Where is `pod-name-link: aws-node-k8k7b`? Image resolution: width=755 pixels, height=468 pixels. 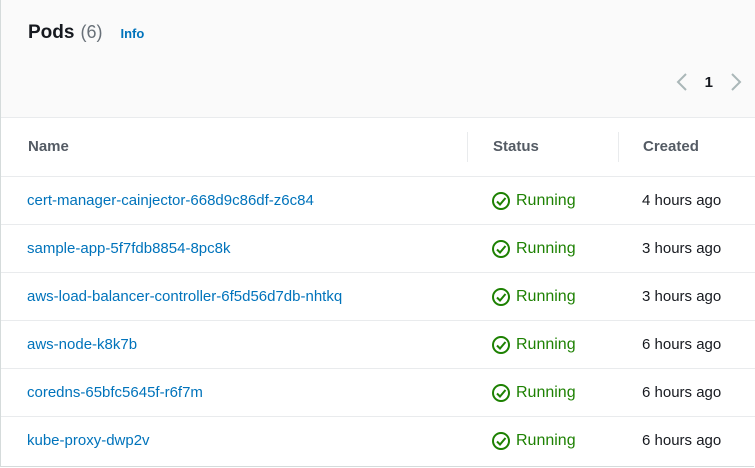 pod-name-link: aws-node-k8k7b is located at coordinates (82, 344).